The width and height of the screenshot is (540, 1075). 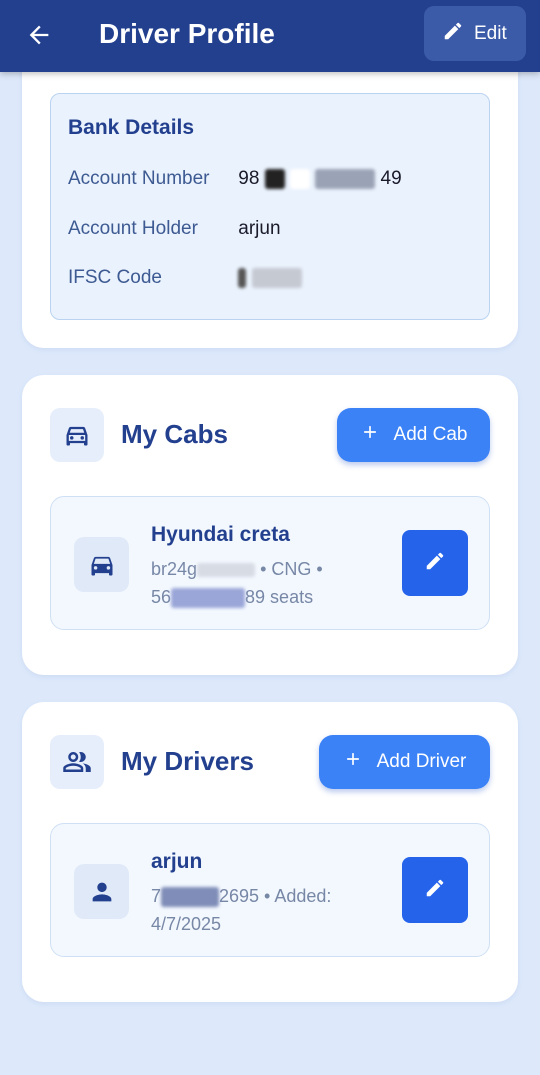 I want to click on edit-driver-button, so click(x=435, y=890).